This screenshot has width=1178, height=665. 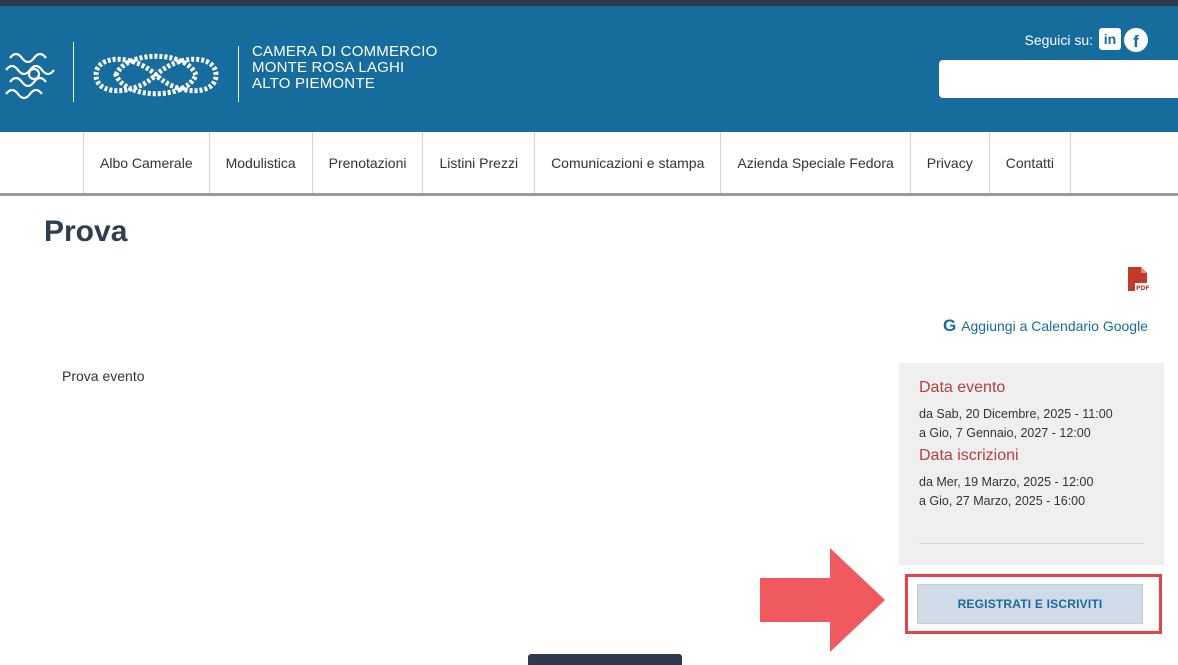 What do you see at coordinates (1054, 326) in the screenshot?
I see `google-calendar-label: Aggiungi a Calendario Google` at bounding box center [1054, 326].